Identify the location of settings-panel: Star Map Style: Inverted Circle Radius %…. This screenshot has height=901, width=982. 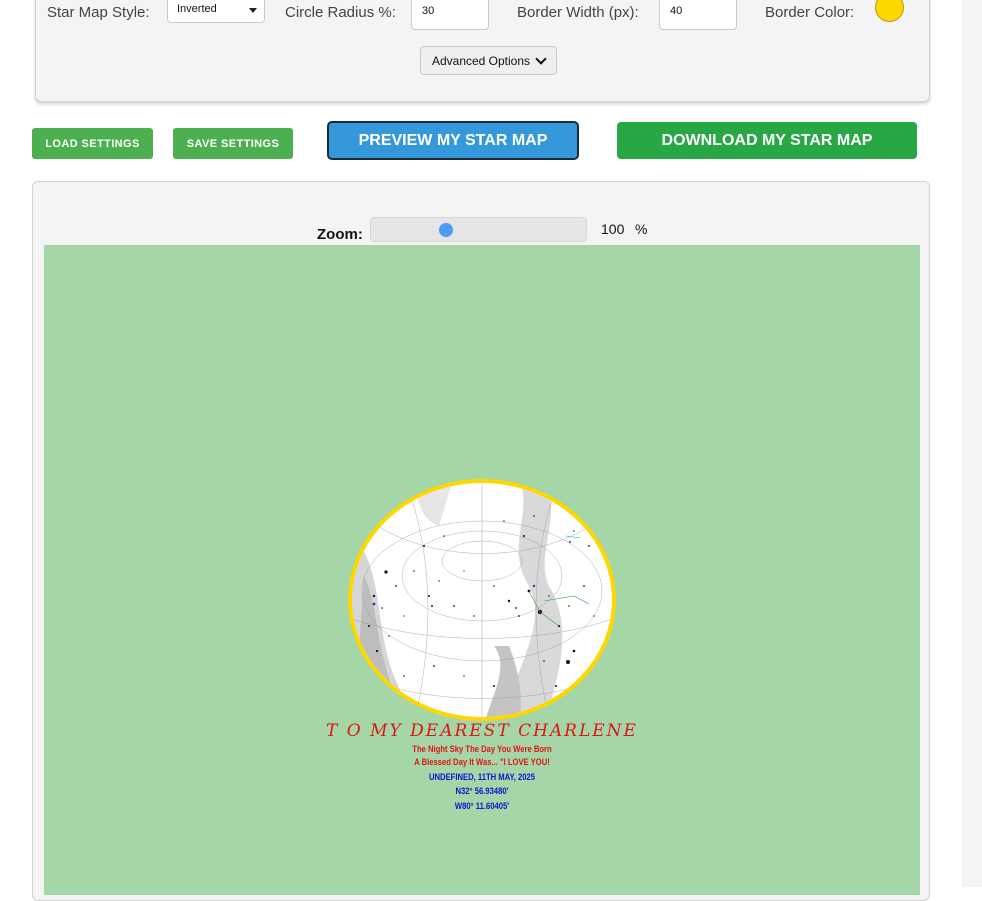
(482, 51).